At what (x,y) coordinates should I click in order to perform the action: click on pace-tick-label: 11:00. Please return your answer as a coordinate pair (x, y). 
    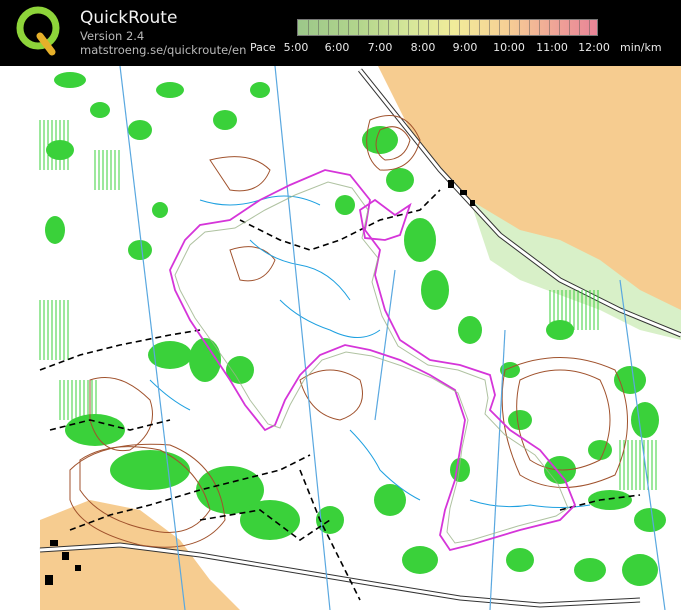
    Looking at the image, I should click on (552, 47).